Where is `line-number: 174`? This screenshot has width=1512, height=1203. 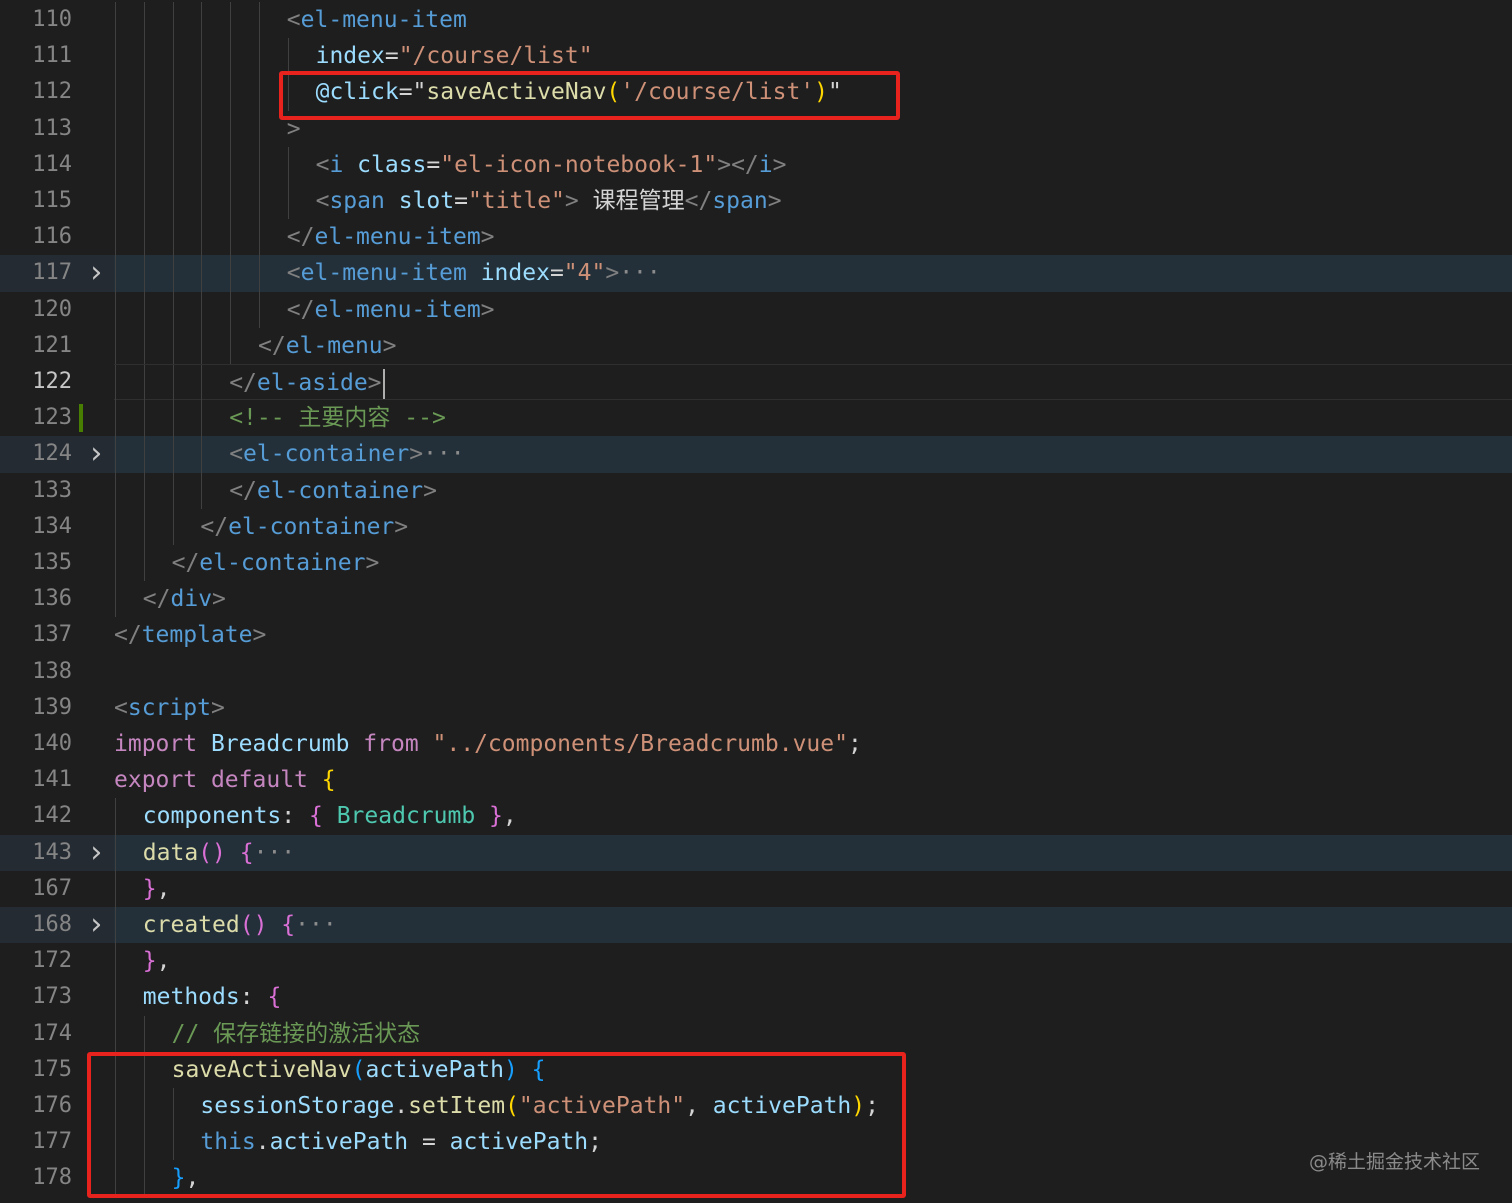
line-number: 174 is located at coordinates (52, 1033).